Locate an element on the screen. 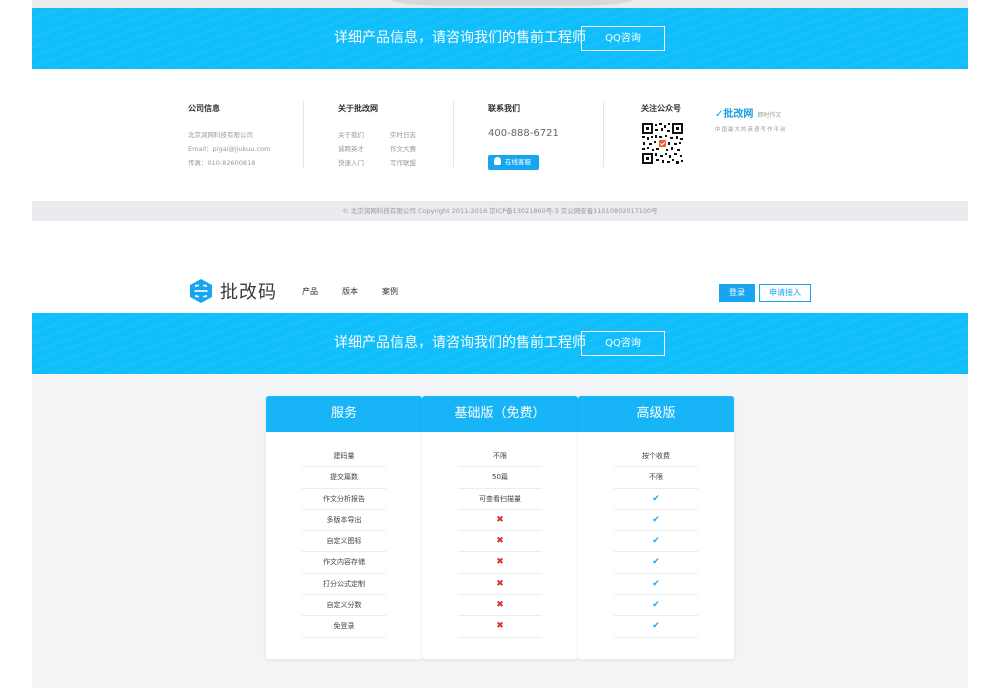  pricing-row: 提交篇数 is located at coordinates (344, 478).